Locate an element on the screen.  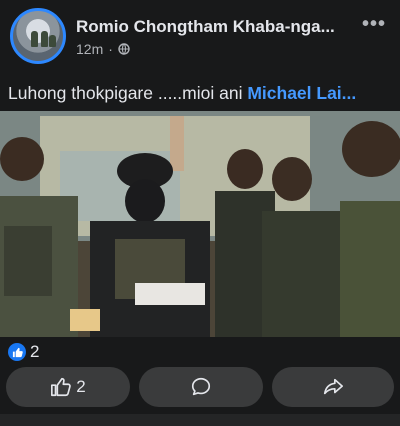
action-bar: 2 is located at coordinates (200, 388).